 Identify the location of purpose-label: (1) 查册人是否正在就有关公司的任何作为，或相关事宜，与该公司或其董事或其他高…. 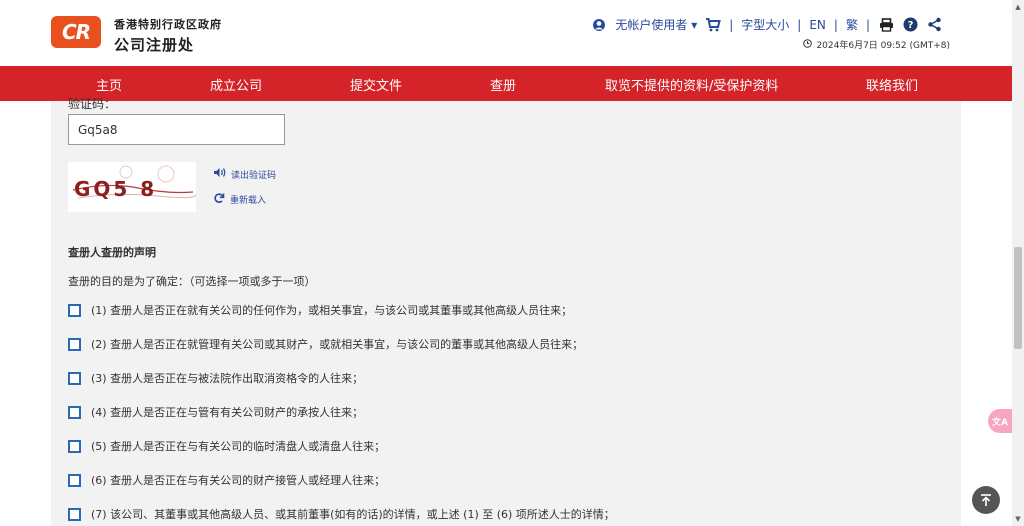
(332, 310).